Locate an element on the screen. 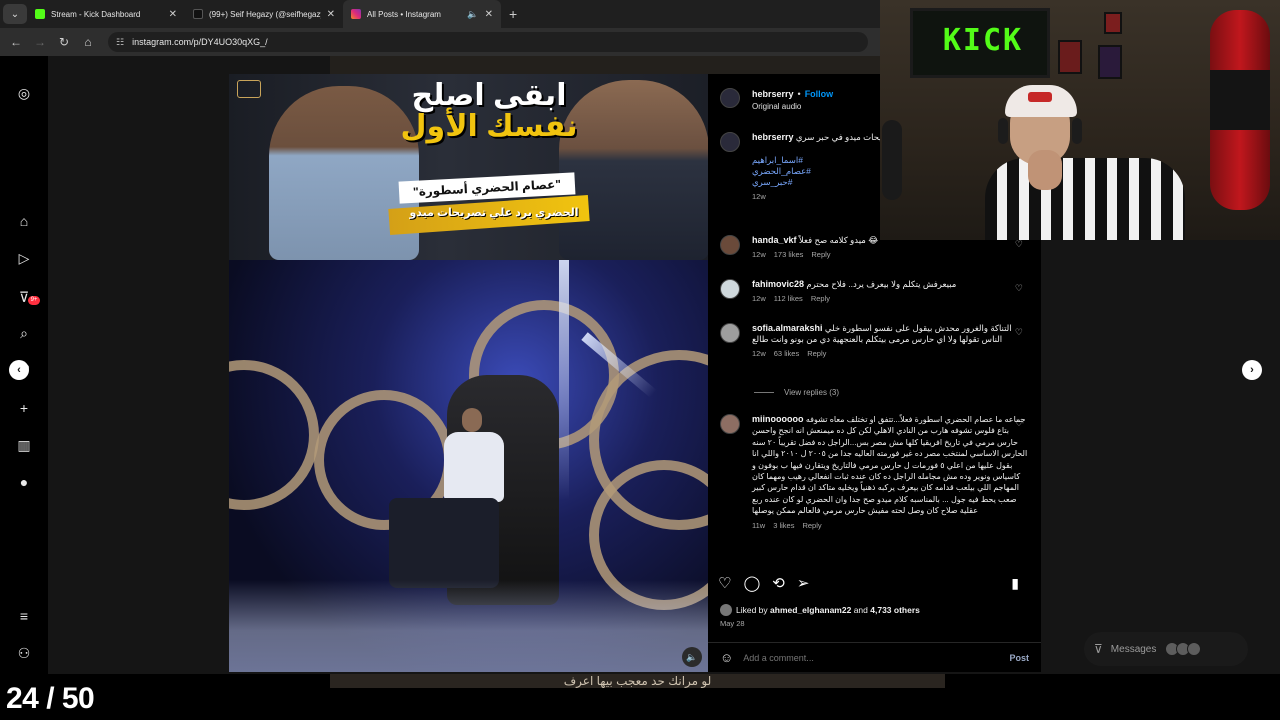 The width and height of the screenshot is (1280, 720). new-tab-icon: + is located at coordinates (513, 14).